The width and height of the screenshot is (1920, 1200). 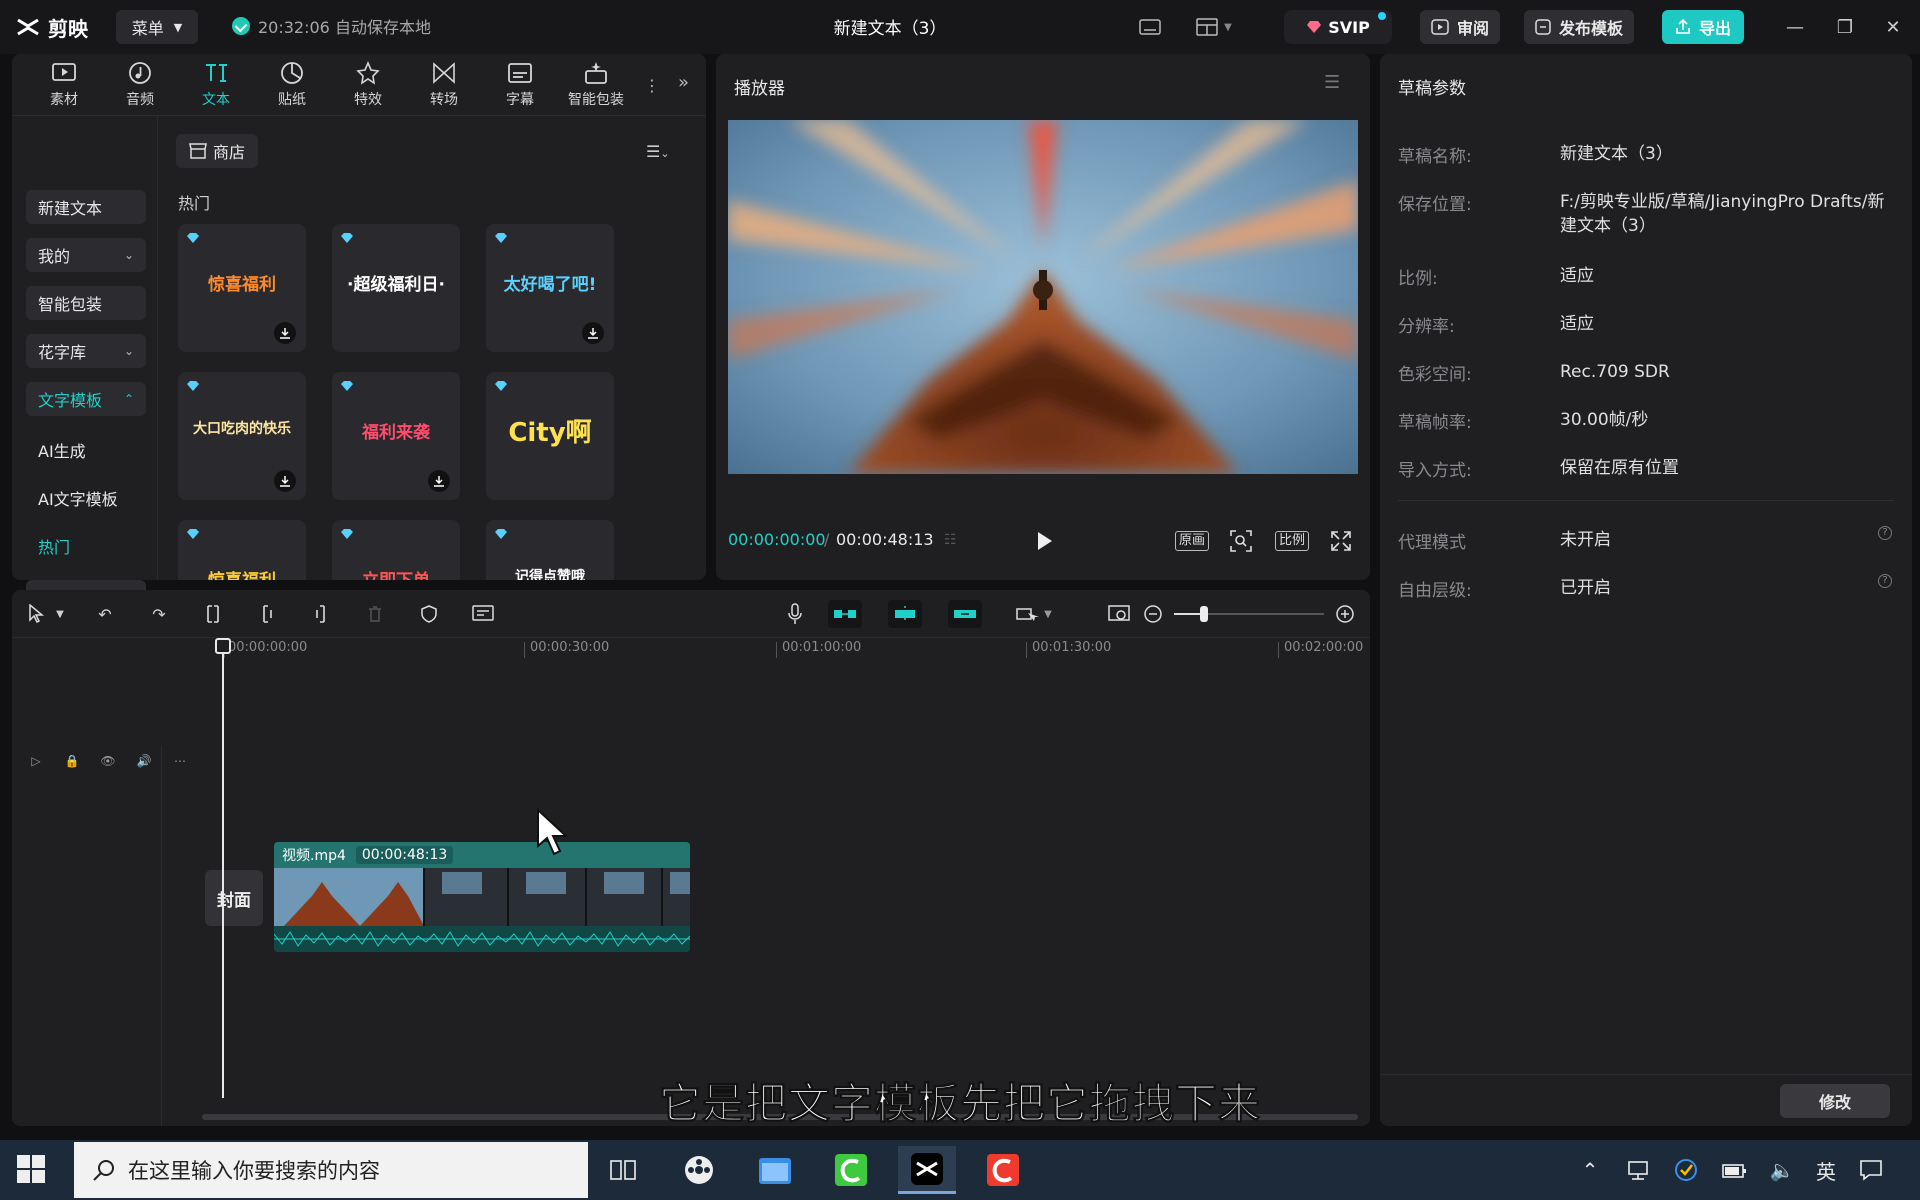 I want to click on link-mode-icon: ▼, so click(x=1034, y=614).